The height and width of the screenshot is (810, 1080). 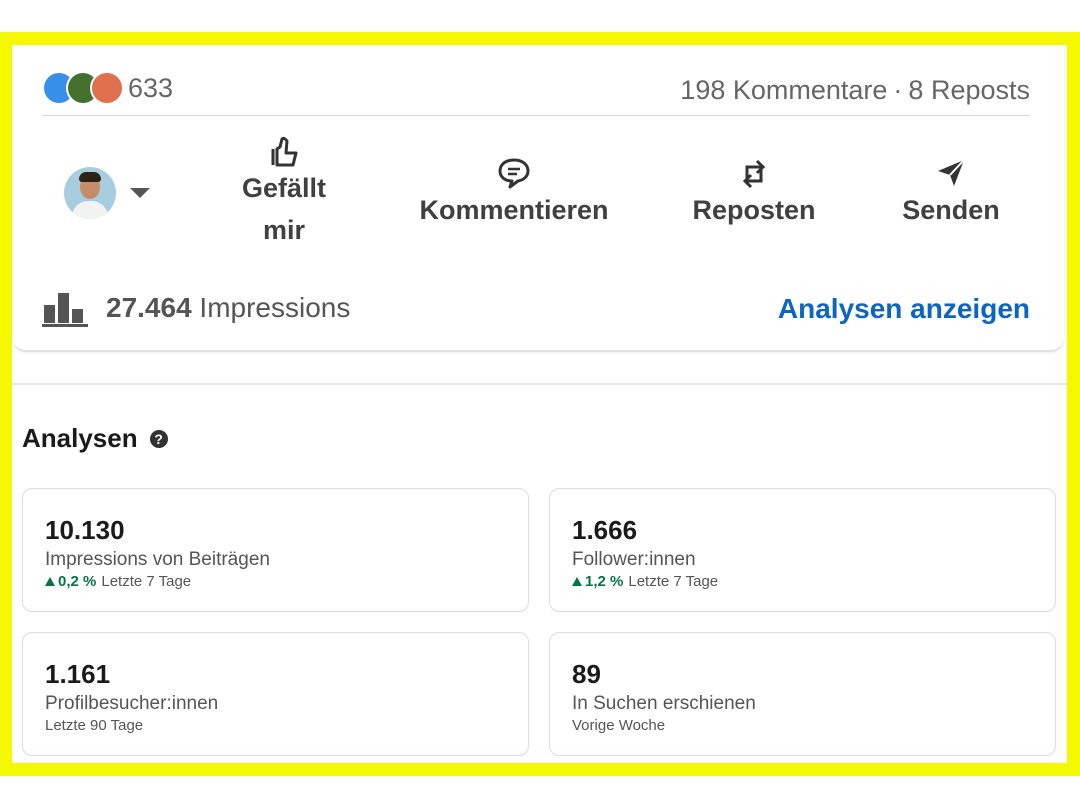 What do you see at coordinates (904, 309) in the screenshot?
I see `show-analytics-link: Analysen anzeigen` at bounding box center [904, 309].